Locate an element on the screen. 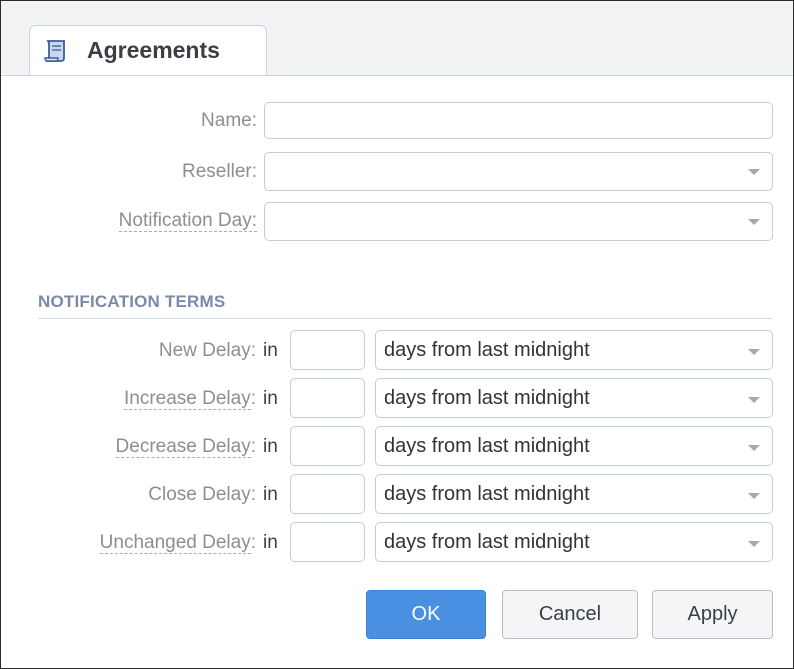  close-delay-unit-select: days from last midnight is located at coordinates (574, 494).